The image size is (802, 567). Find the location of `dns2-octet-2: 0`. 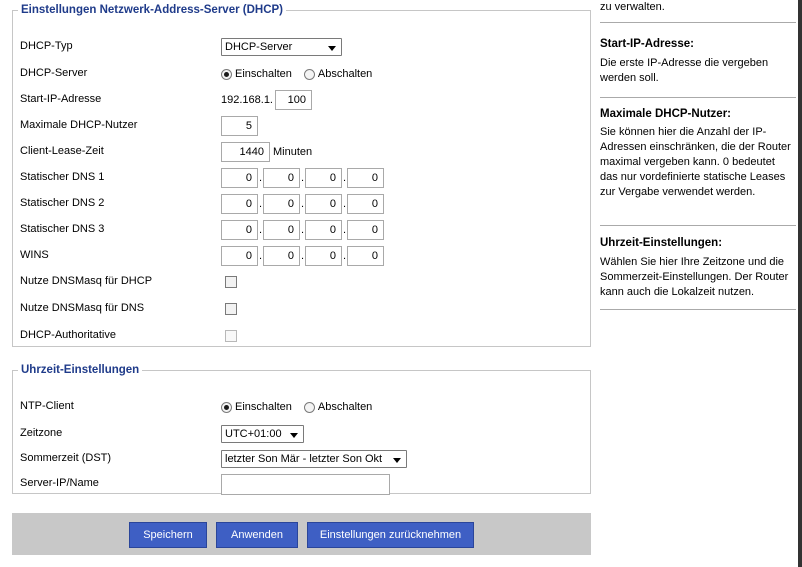

dns2-octet-2: 0 is located at coordinates (281, 204).